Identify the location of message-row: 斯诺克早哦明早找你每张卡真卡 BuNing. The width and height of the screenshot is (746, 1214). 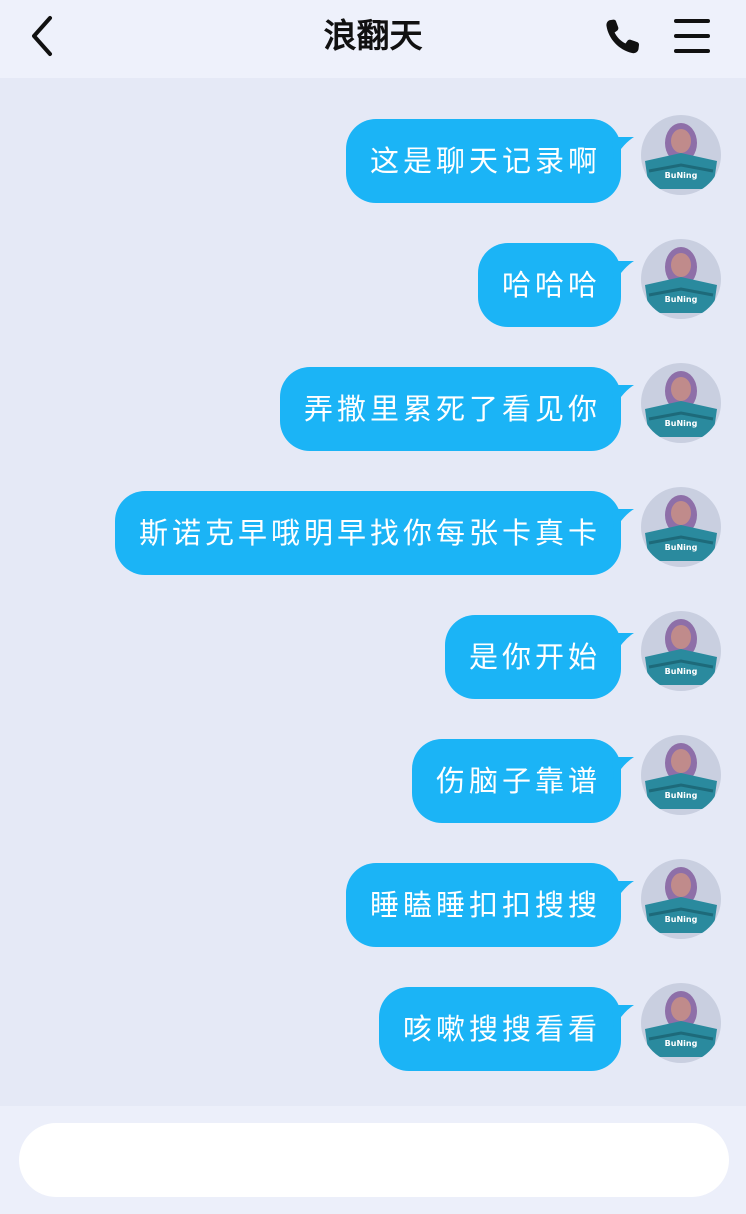
(373, 531).